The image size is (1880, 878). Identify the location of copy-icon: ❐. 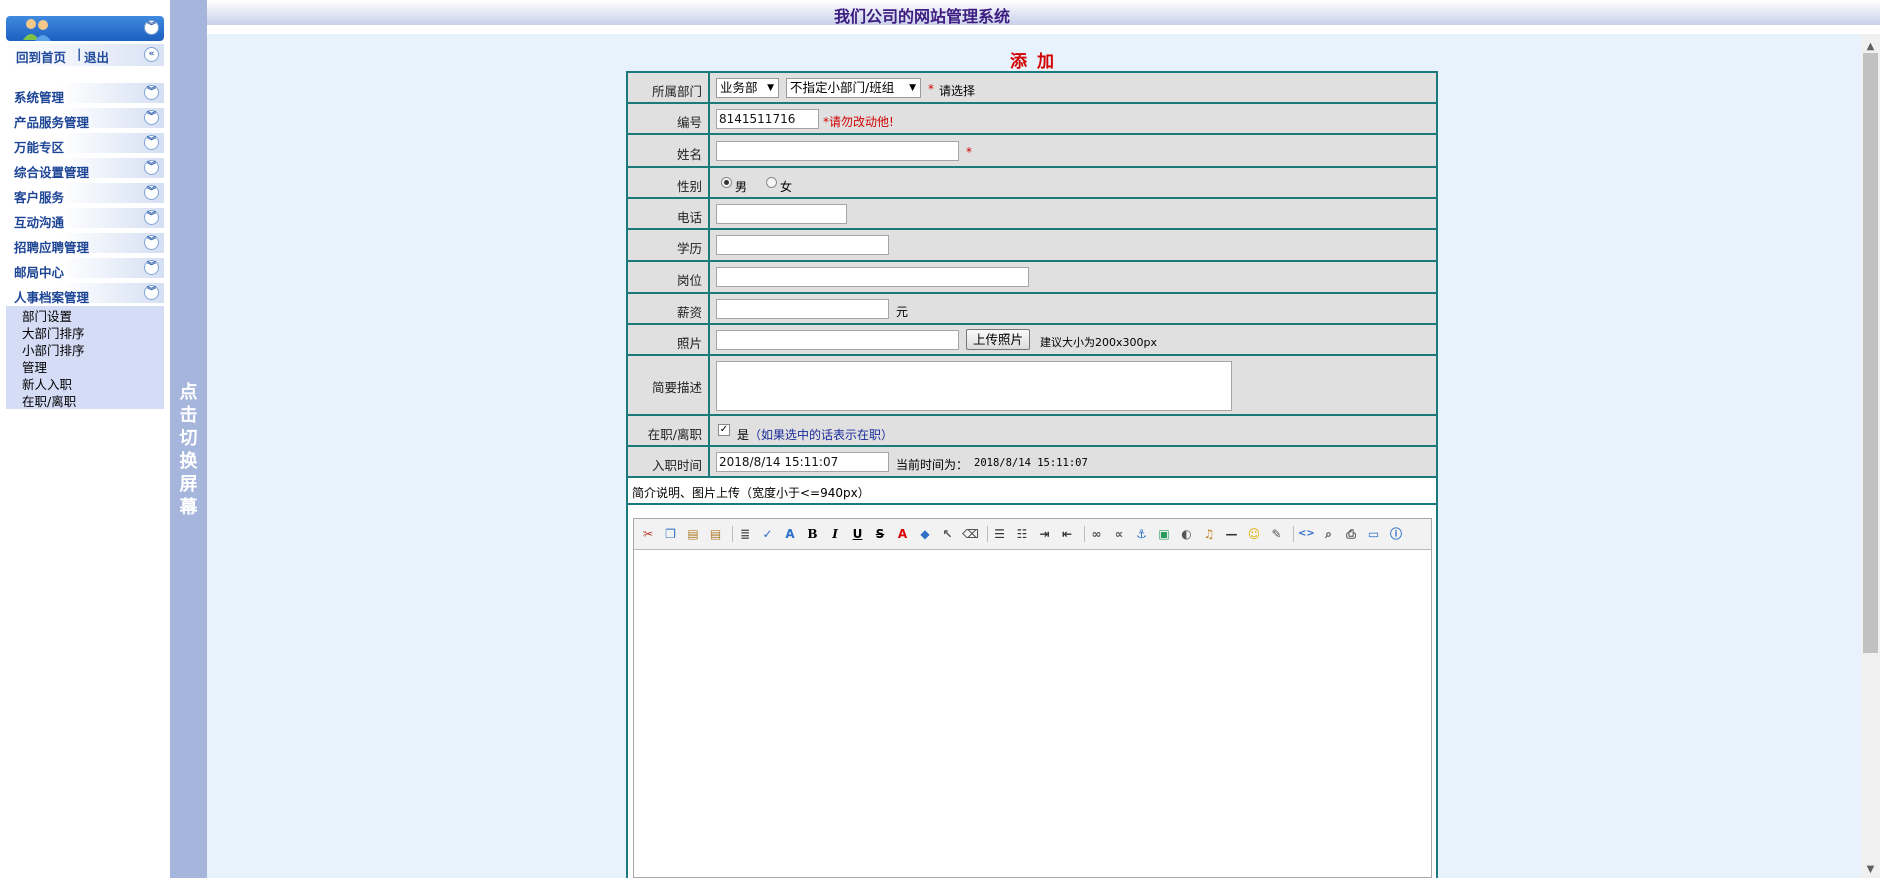
(671, 534).